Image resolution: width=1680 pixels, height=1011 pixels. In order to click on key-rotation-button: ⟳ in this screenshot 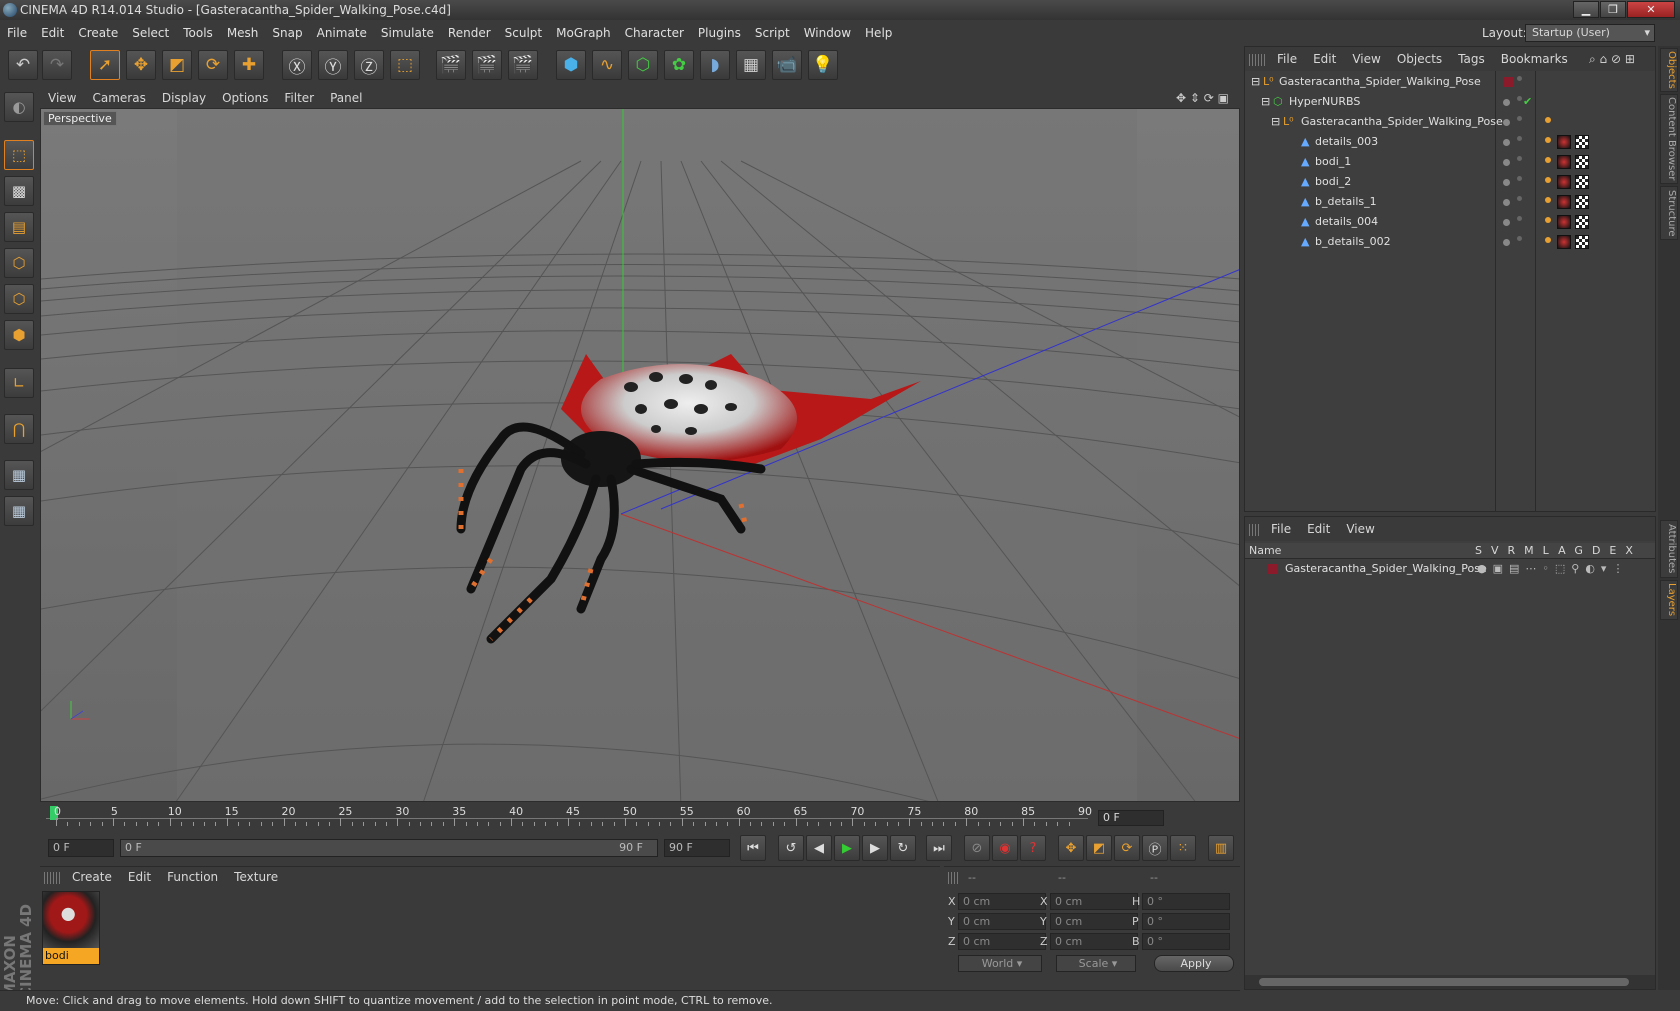, I will do `click(1127, 848)`.